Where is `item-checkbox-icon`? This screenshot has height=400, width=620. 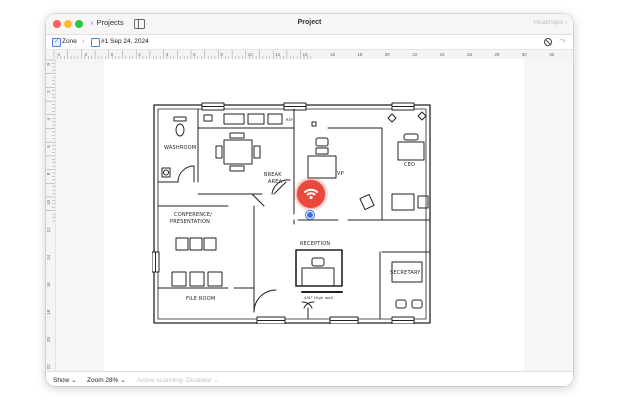
item-checkbox-icon is located at coordinates (95, 42).